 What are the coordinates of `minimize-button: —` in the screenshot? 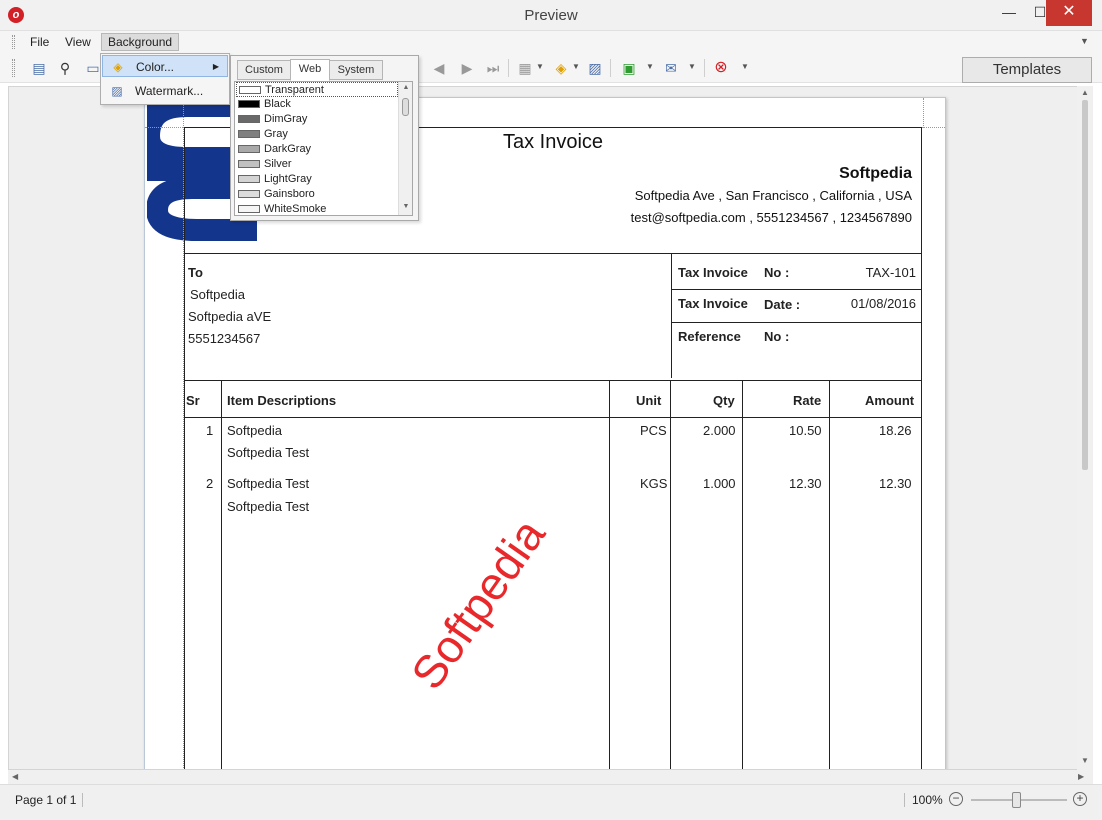 It's located at (1009, 13).